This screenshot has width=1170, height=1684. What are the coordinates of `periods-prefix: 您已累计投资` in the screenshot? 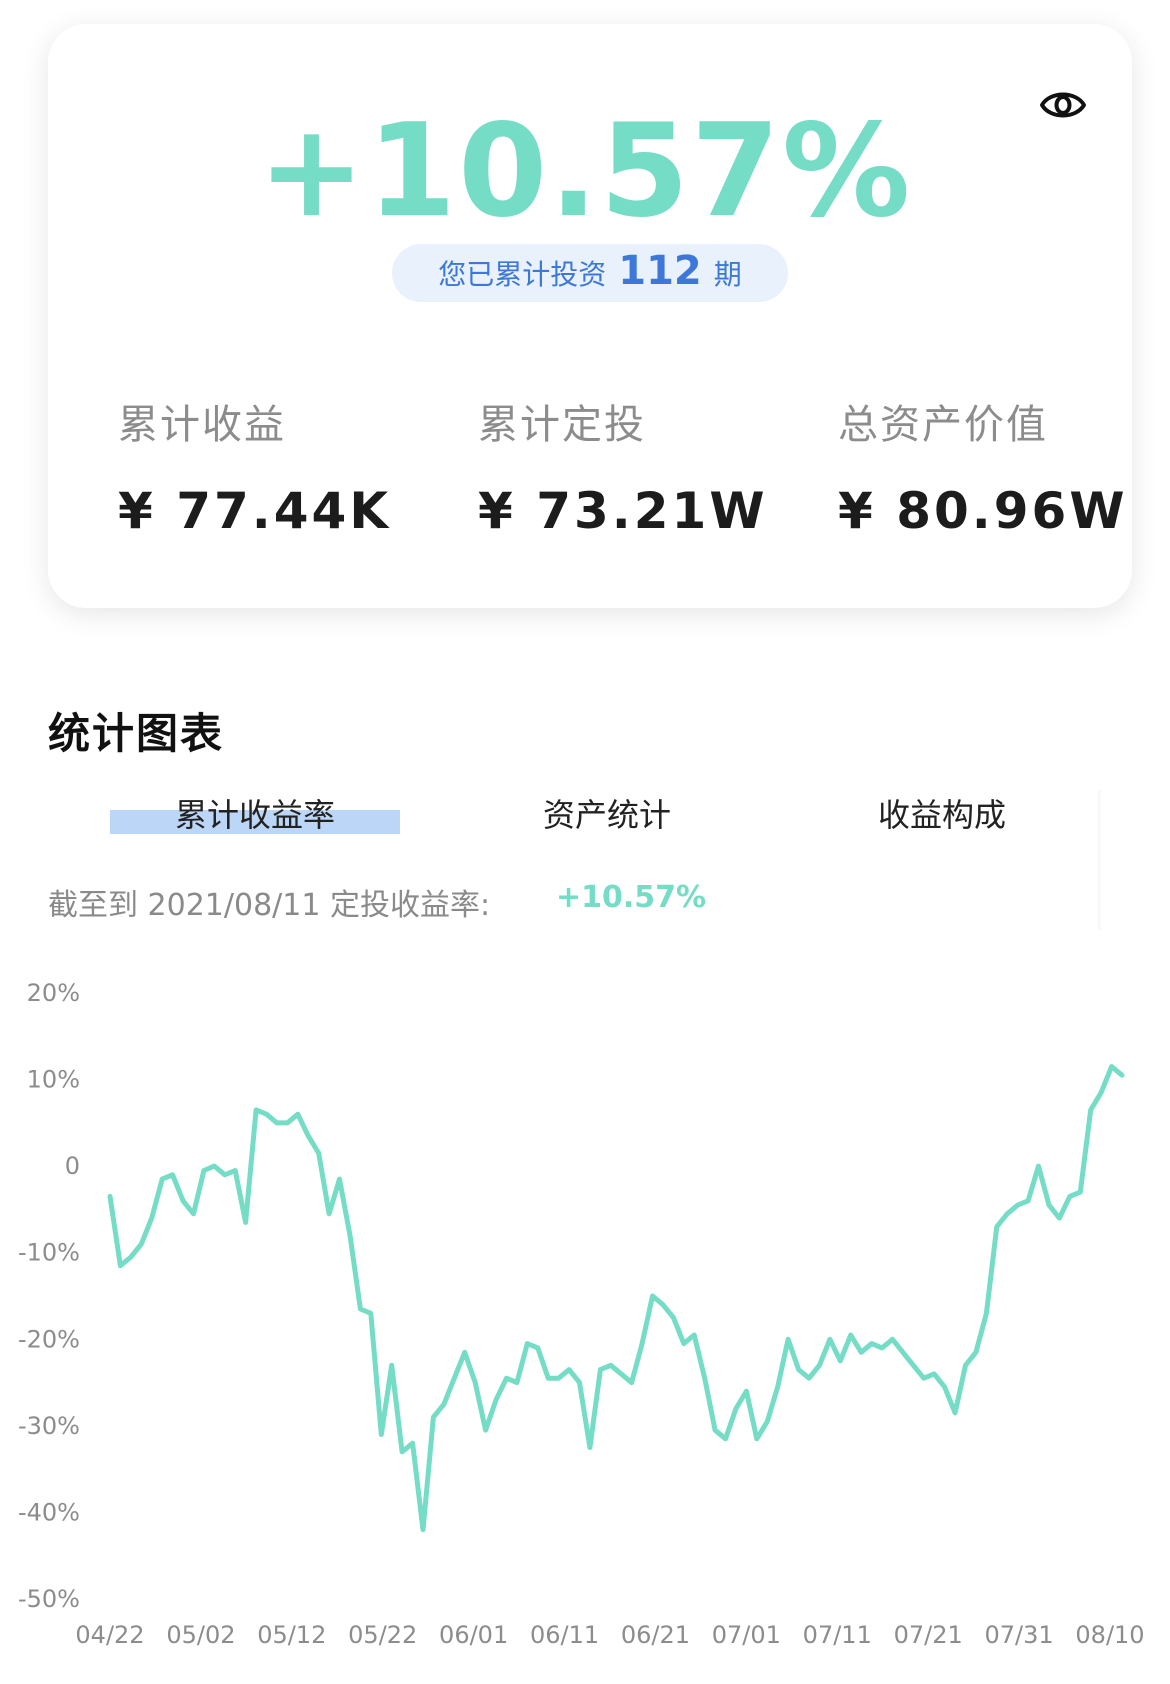 It's located at (522, 274).